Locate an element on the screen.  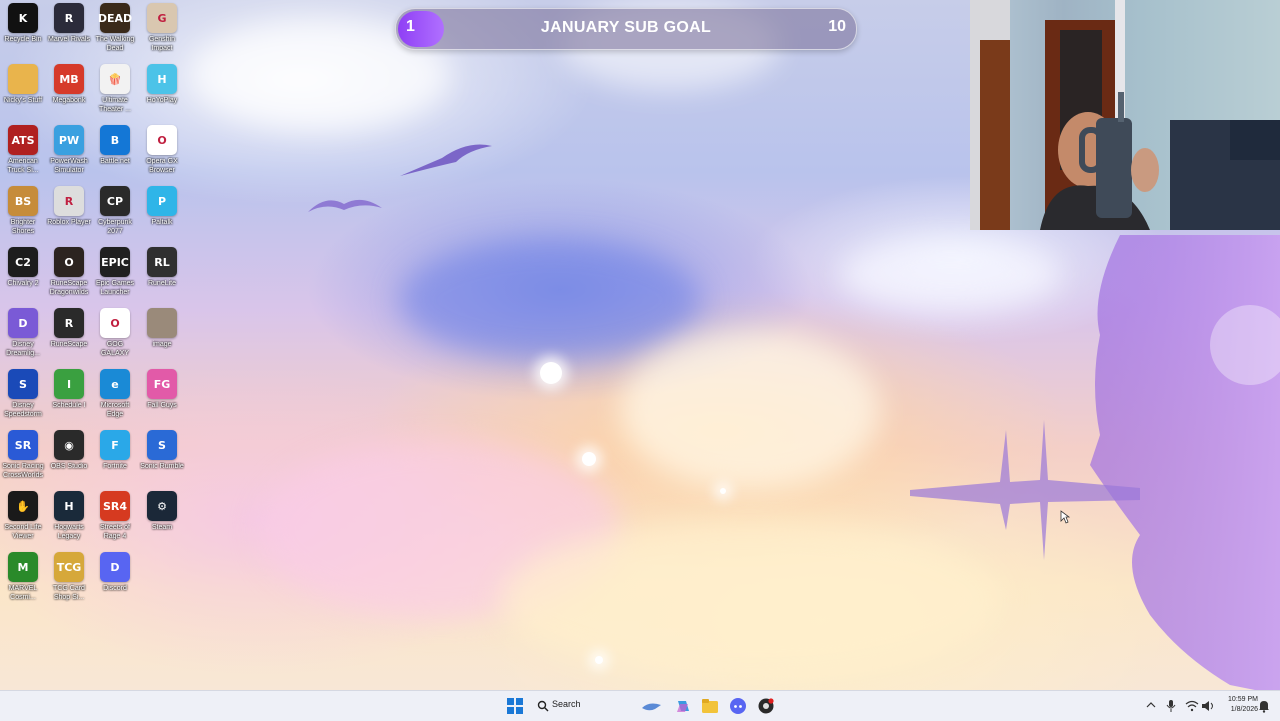
battlenet-icon: B is located at coordinates (115, 140).